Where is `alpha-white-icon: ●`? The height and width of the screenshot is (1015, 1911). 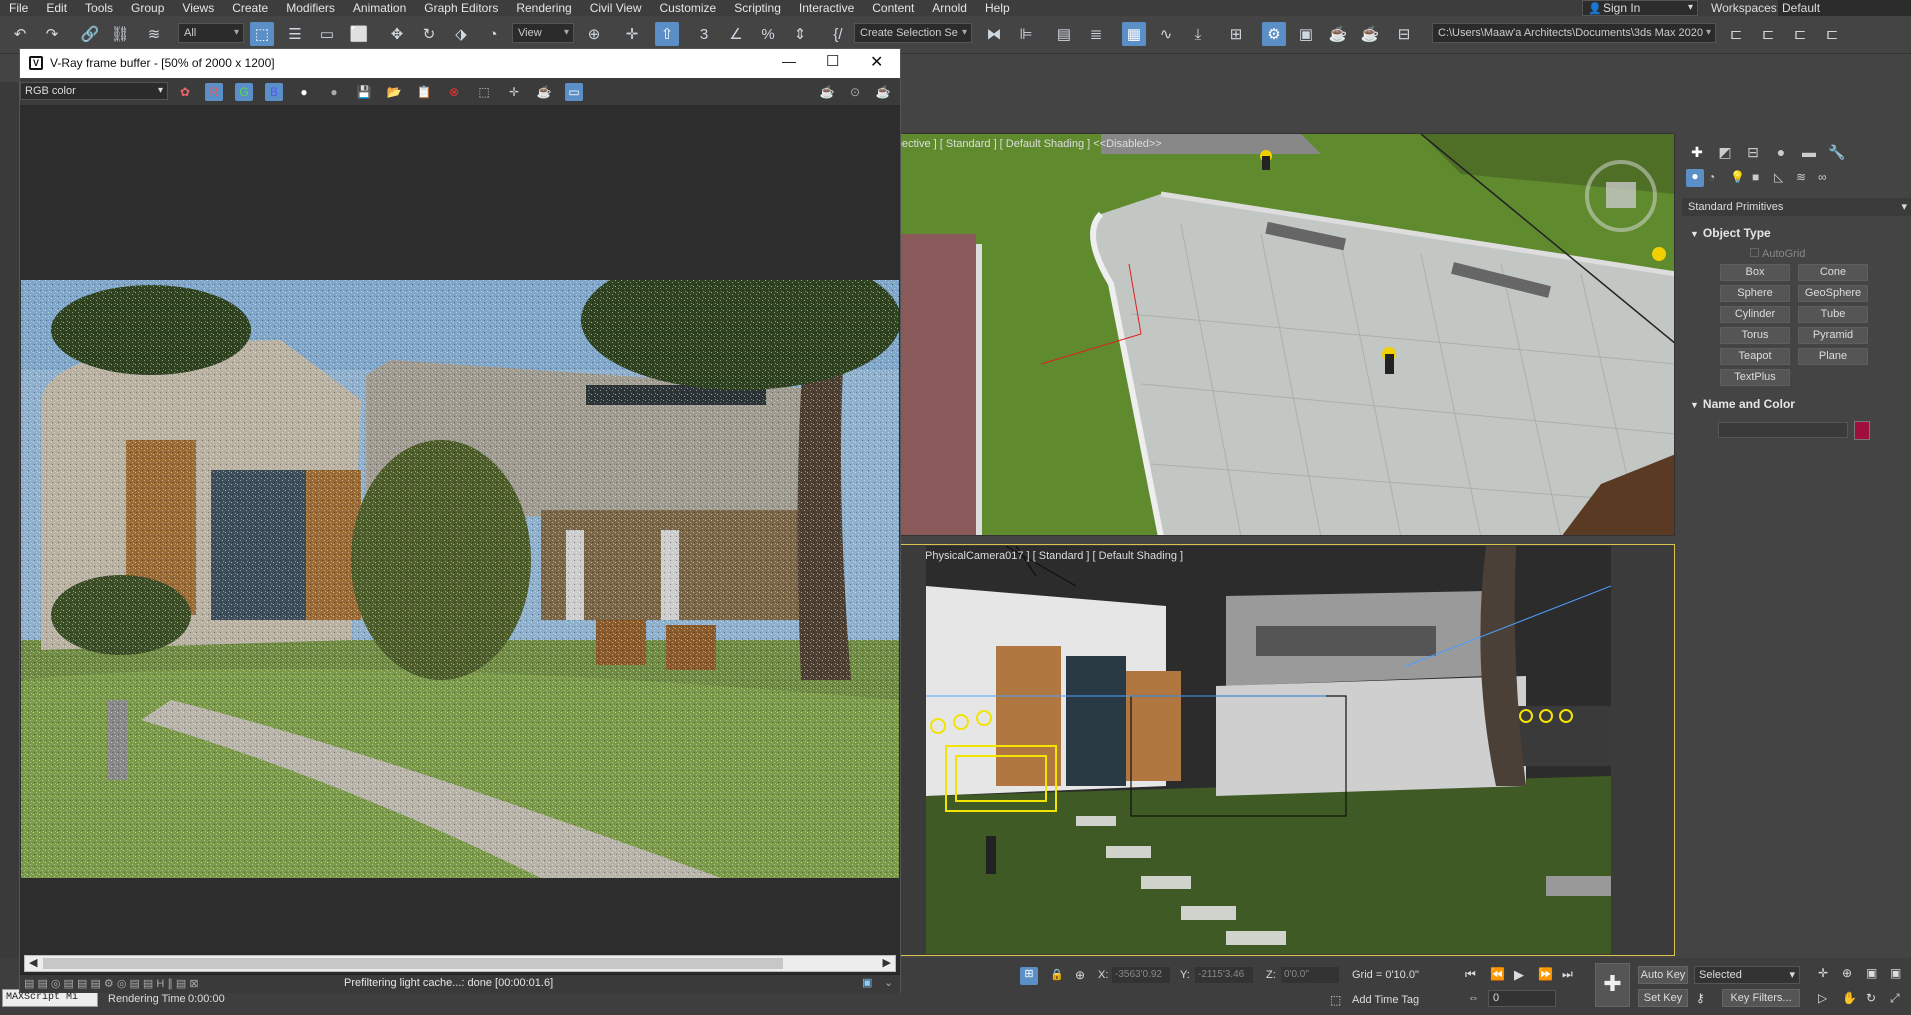 alpha-white-icon: ● is located at coordinates (304, 92).